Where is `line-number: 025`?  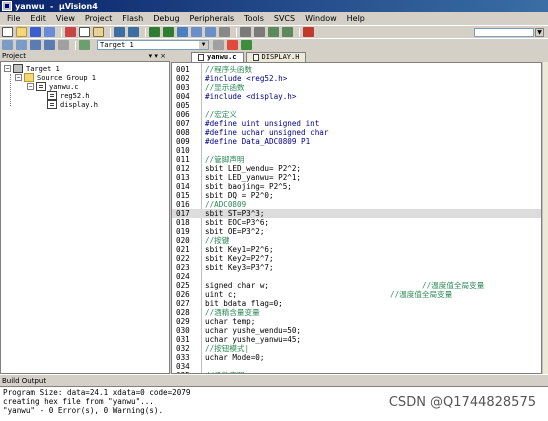 line-number: 025 is located at coordinates (183, 285).